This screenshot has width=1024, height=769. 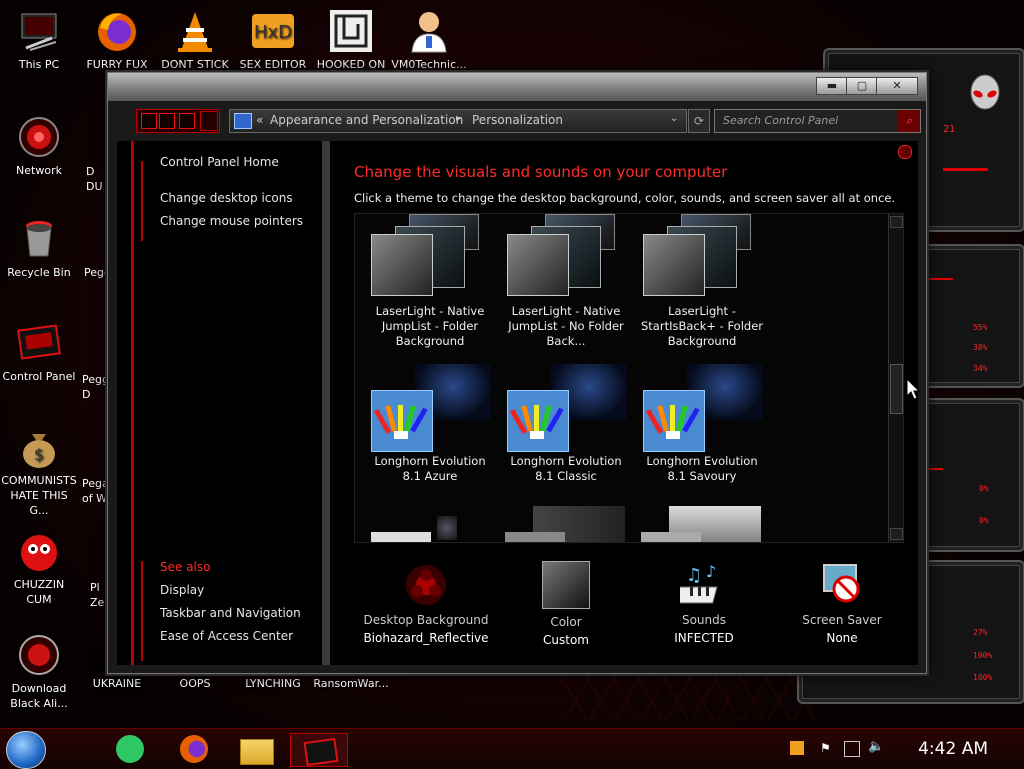 I want to click on display-link: Display, so click(x=182, y=590).